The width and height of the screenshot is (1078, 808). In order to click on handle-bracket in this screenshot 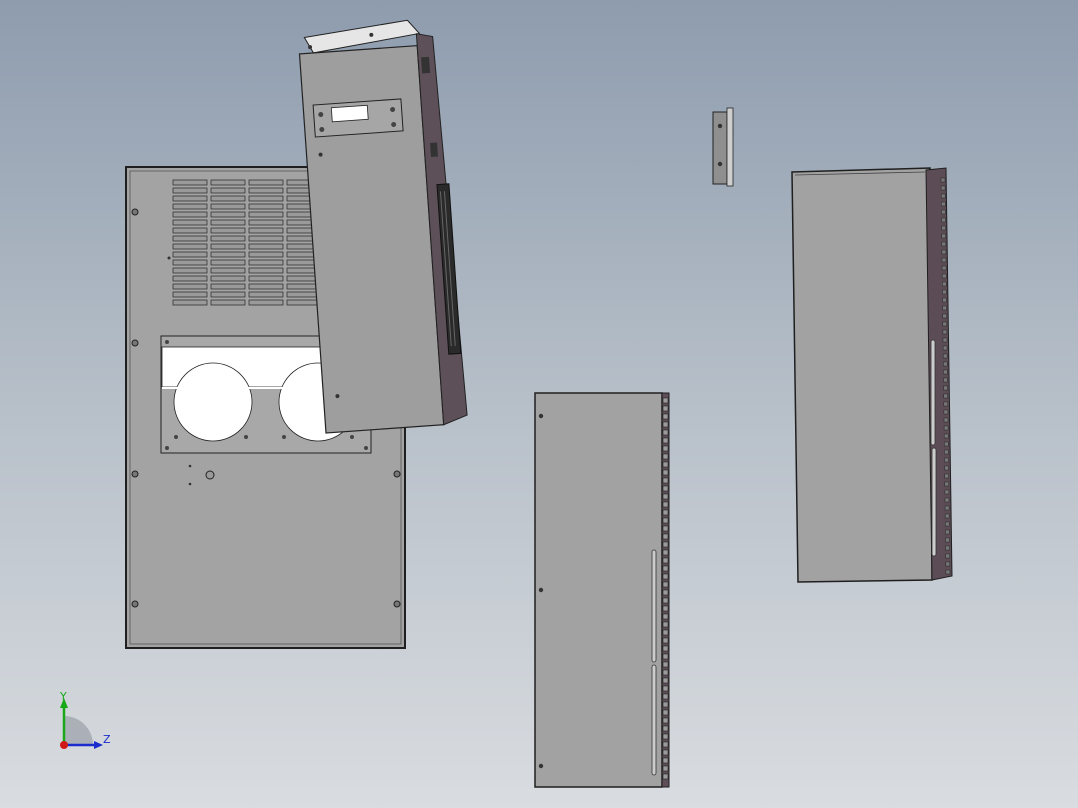, I will do `click(358, 118)`.